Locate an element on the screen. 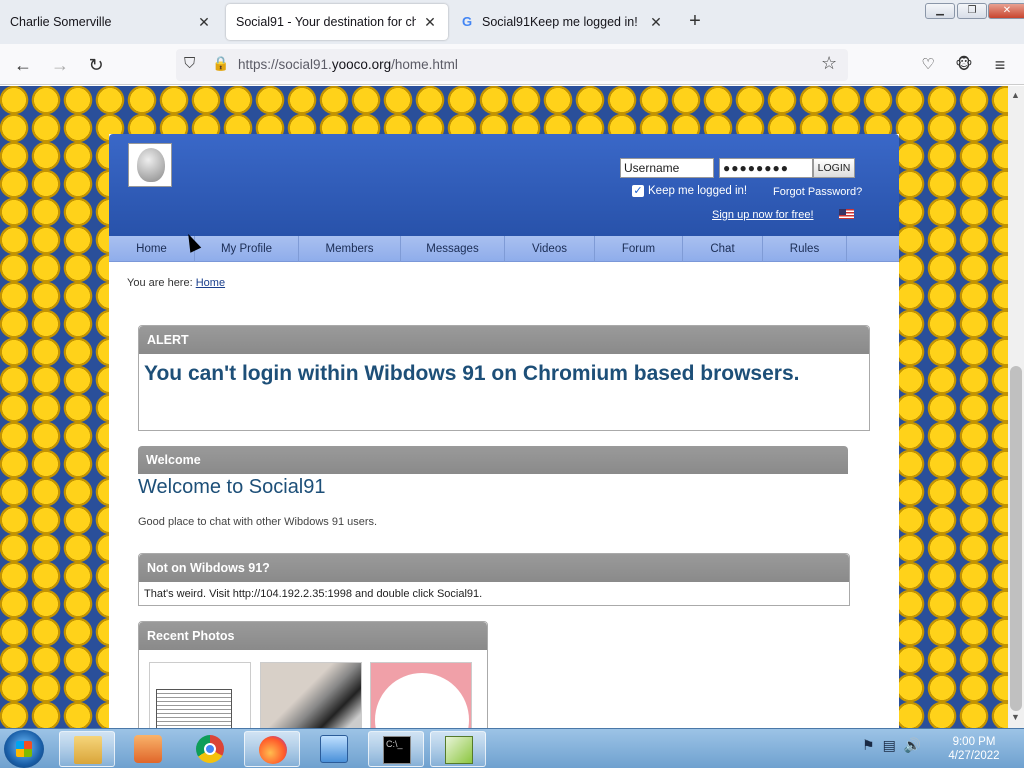 The height and width of the screenshot is (768, 1024). site-logo is located at coordinates (150, 165).